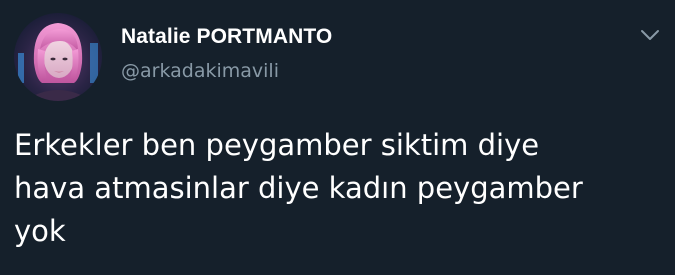  I want to click on user-handle: @arkadakimavili, so click(226, 71).